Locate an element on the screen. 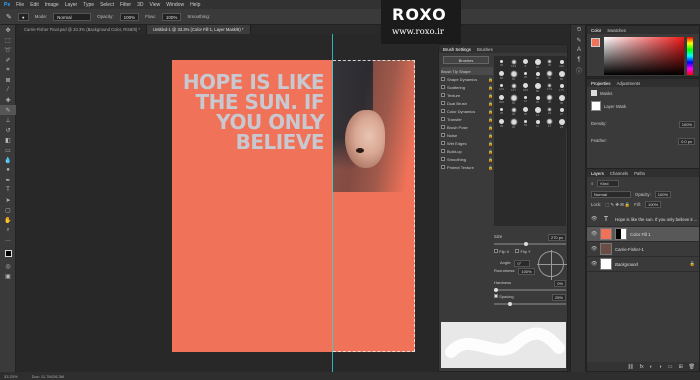 The image size is (700, 380). brush-panel-icon: ✎ is located at coordinates (579, 40).